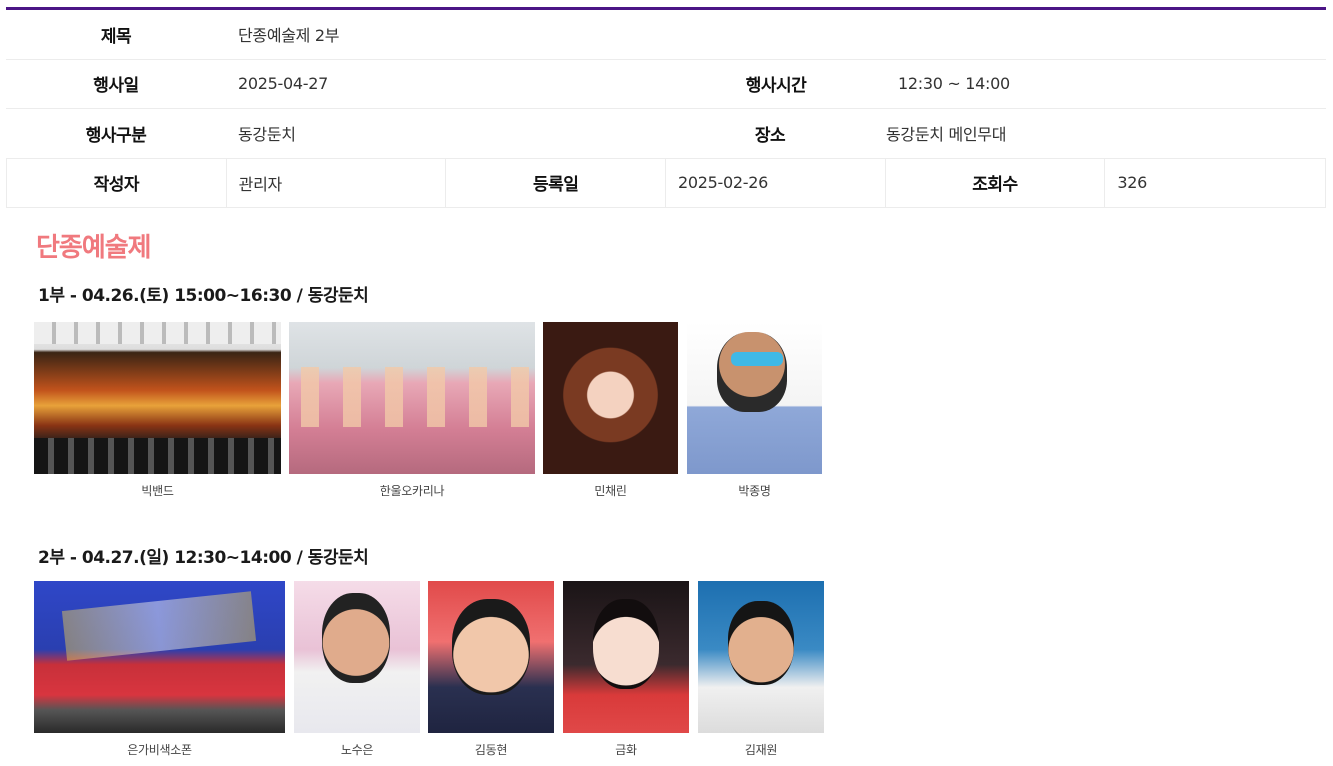 The width and height of the screenshot is (1333, 766). I want to click on part2-title: 2부 - 04.27.(일) 12:30~14:00 / 동강둔치, so click(203, 558).